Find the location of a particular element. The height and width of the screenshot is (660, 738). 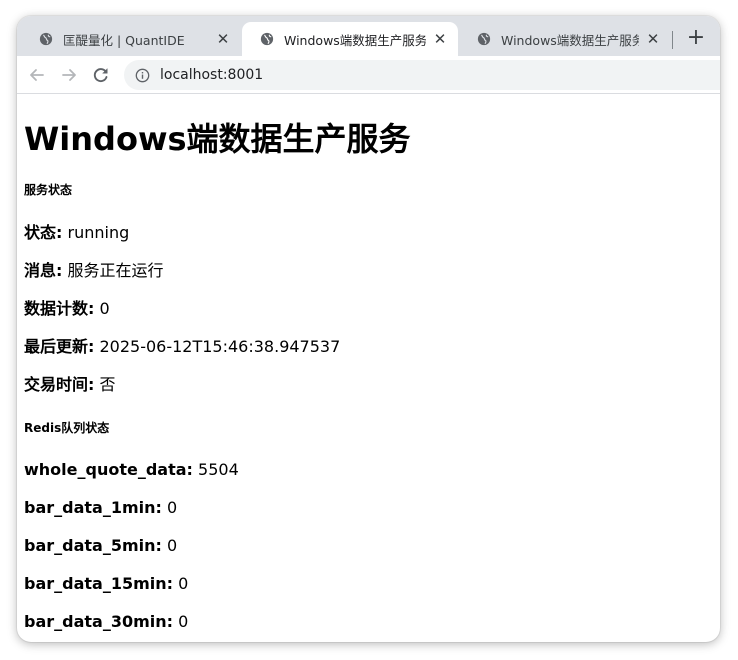

new-tab-button: + is located at coordinates (696, 39).